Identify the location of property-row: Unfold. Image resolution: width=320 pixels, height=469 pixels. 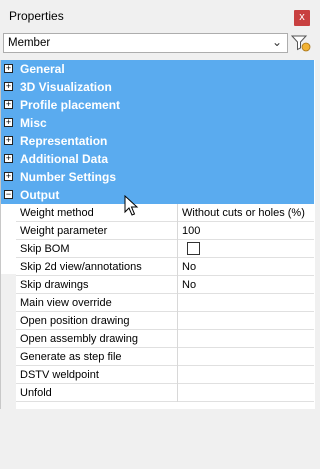
(165, 393).